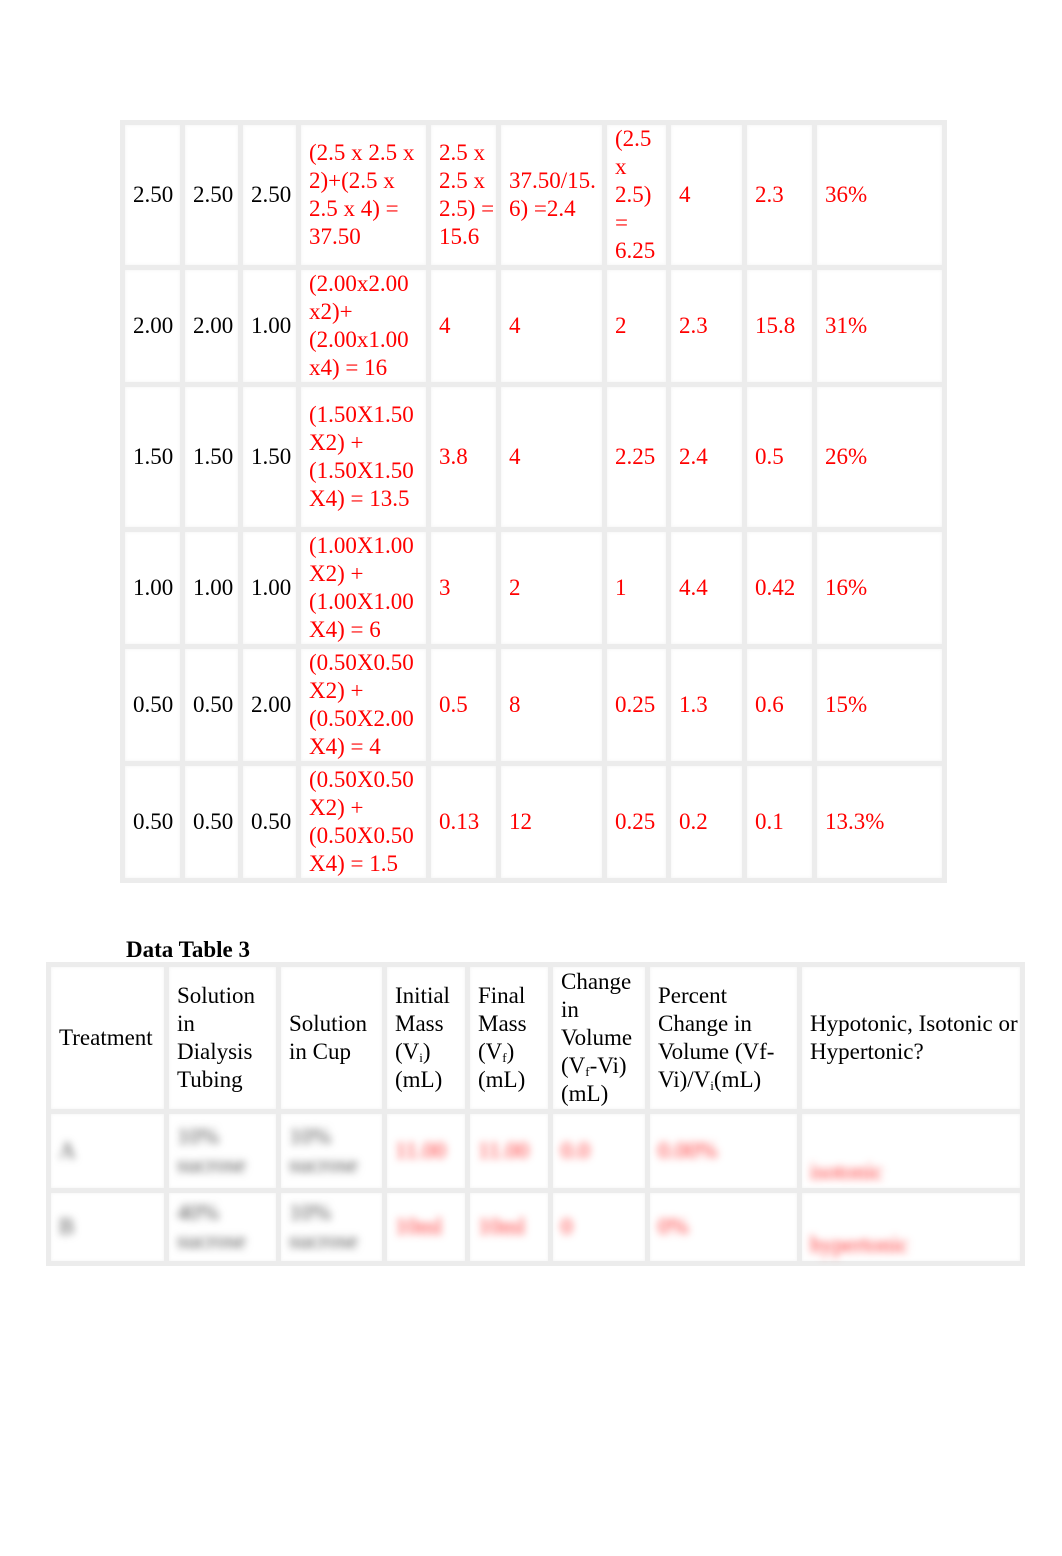 This screenshot has height=1556, width=1062. I want to click on cell-final: 10ml, so click(509, 1227).